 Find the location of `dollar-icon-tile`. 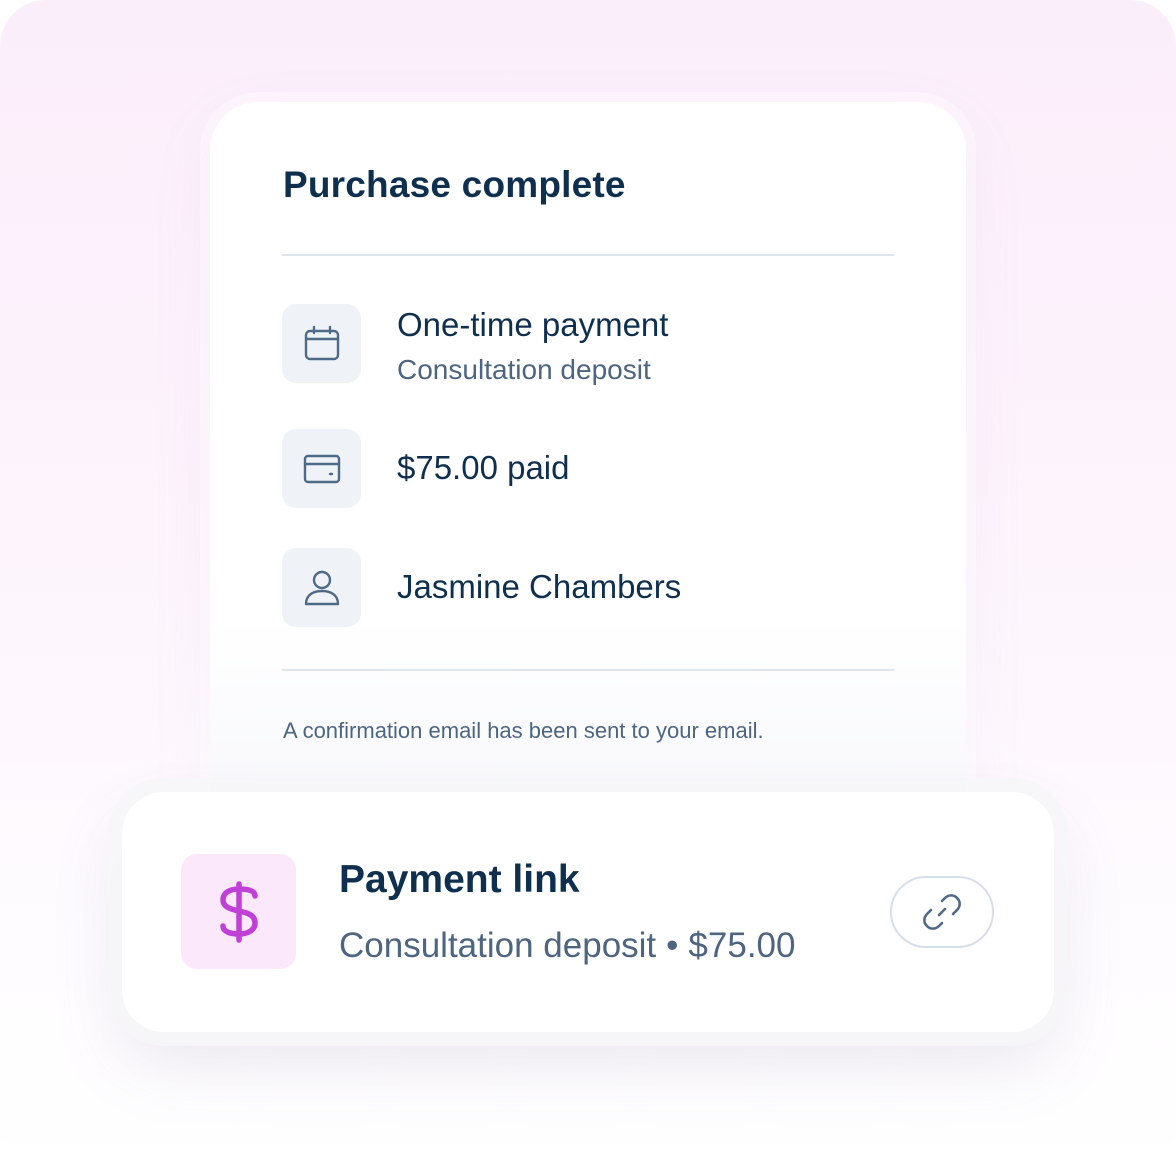

dollar-icon-tile is located at coordinates (238, 911).